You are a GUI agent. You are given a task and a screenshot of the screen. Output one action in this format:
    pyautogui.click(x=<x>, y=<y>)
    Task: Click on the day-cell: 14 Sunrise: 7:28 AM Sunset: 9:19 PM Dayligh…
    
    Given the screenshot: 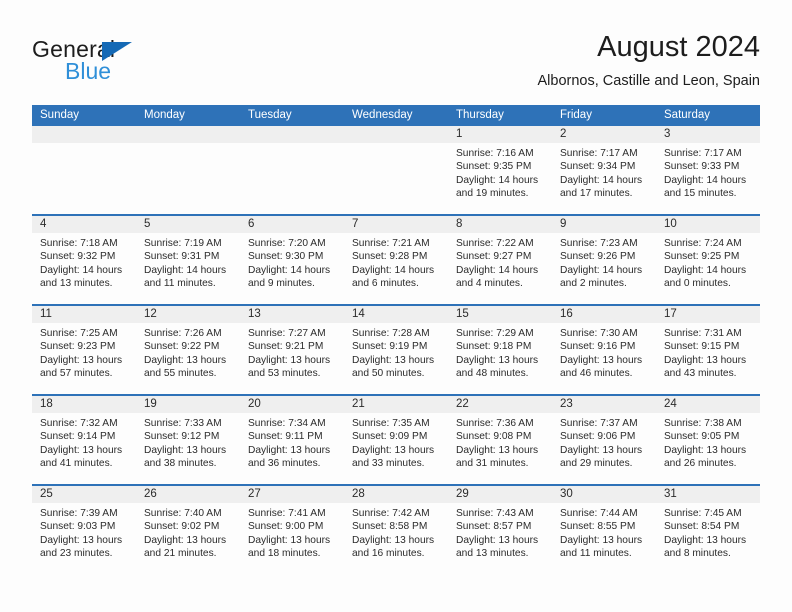 What is the action you would take?
    pyautogui.click(x=396, y=350)
    